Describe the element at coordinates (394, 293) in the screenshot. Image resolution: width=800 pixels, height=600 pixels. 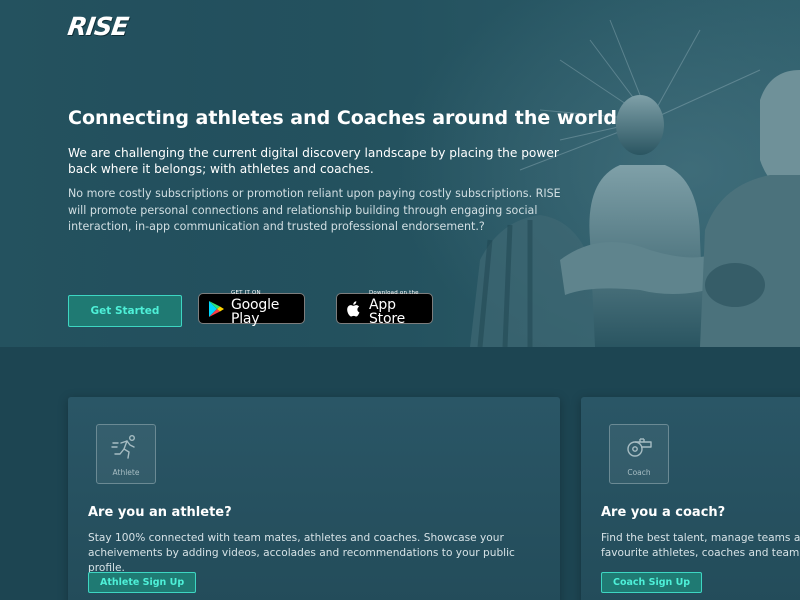
I see `app-store-small-text: Download on the` at that location.